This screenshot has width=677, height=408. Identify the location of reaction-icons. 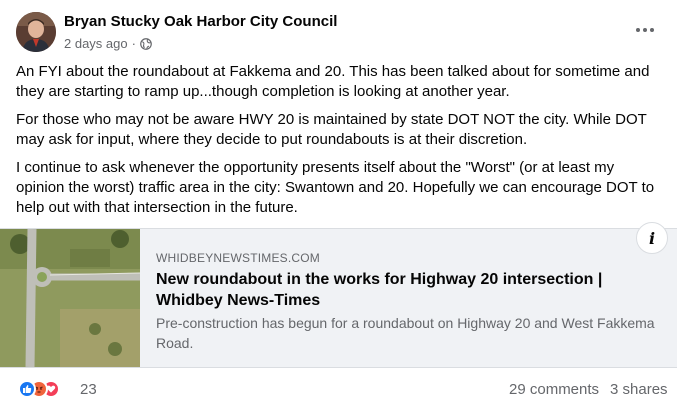
(39, 389).